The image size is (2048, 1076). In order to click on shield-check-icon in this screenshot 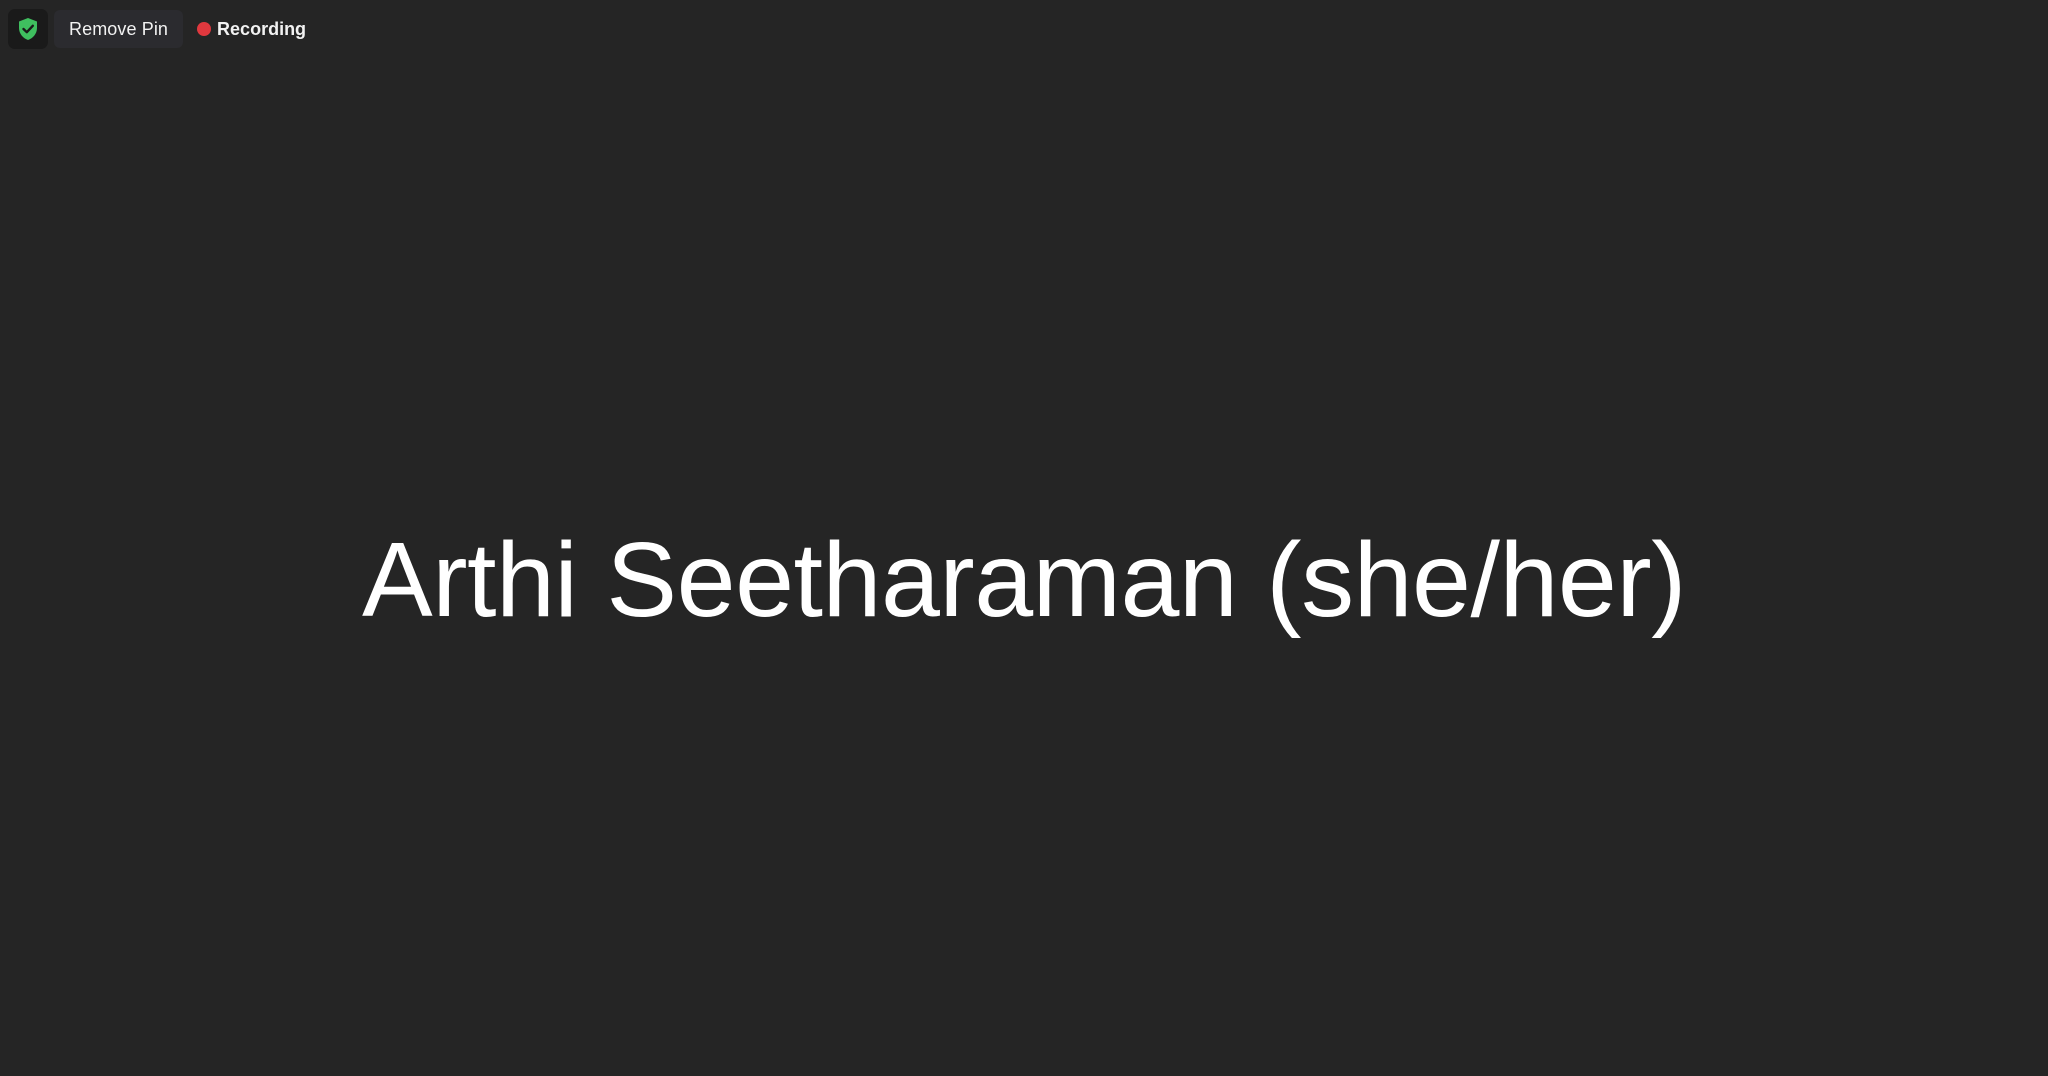, I will do `click(28, 29)`.